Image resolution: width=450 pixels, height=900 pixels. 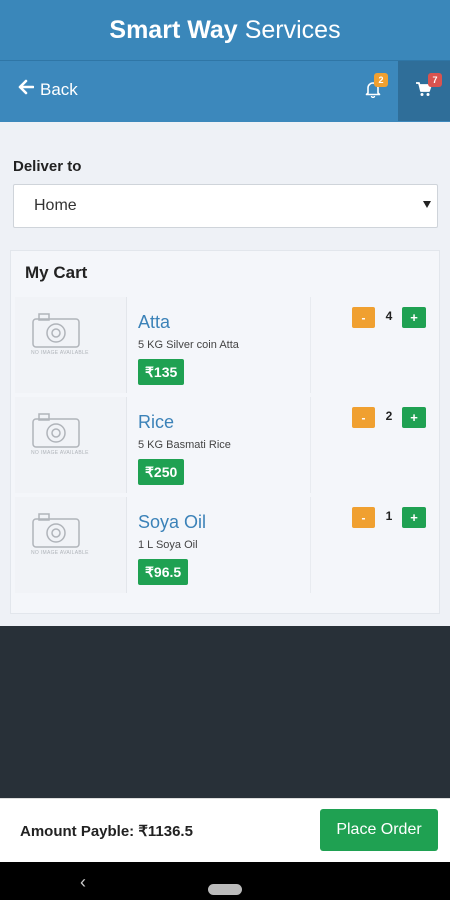 What do you see at coordinates (168, 545) in the screenshot?
I see `item-description: 1 L Soya Oil` at bounding box center [168, 545].